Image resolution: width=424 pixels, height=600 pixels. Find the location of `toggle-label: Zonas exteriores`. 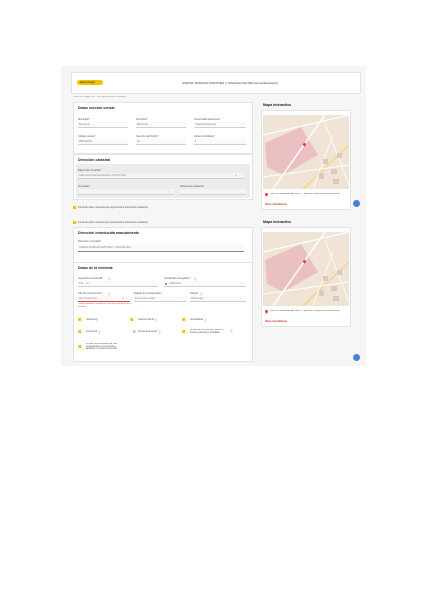

toggle-label: Zonas exteriores is located at coordinates (148, 331).